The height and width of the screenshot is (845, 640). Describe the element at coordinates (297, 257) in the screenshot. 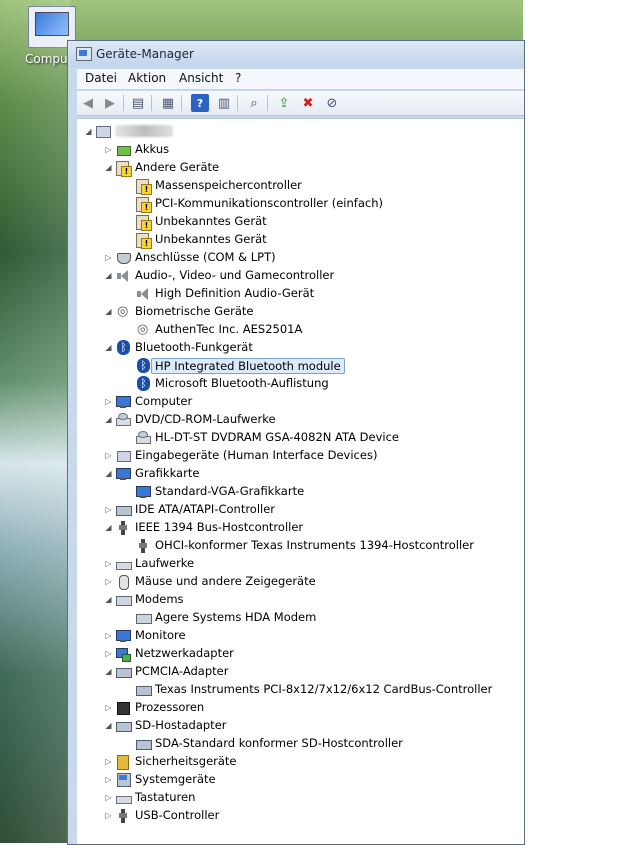

I see `tree-category: ▷ Anschlüsse (COM & LPT)` at that location.